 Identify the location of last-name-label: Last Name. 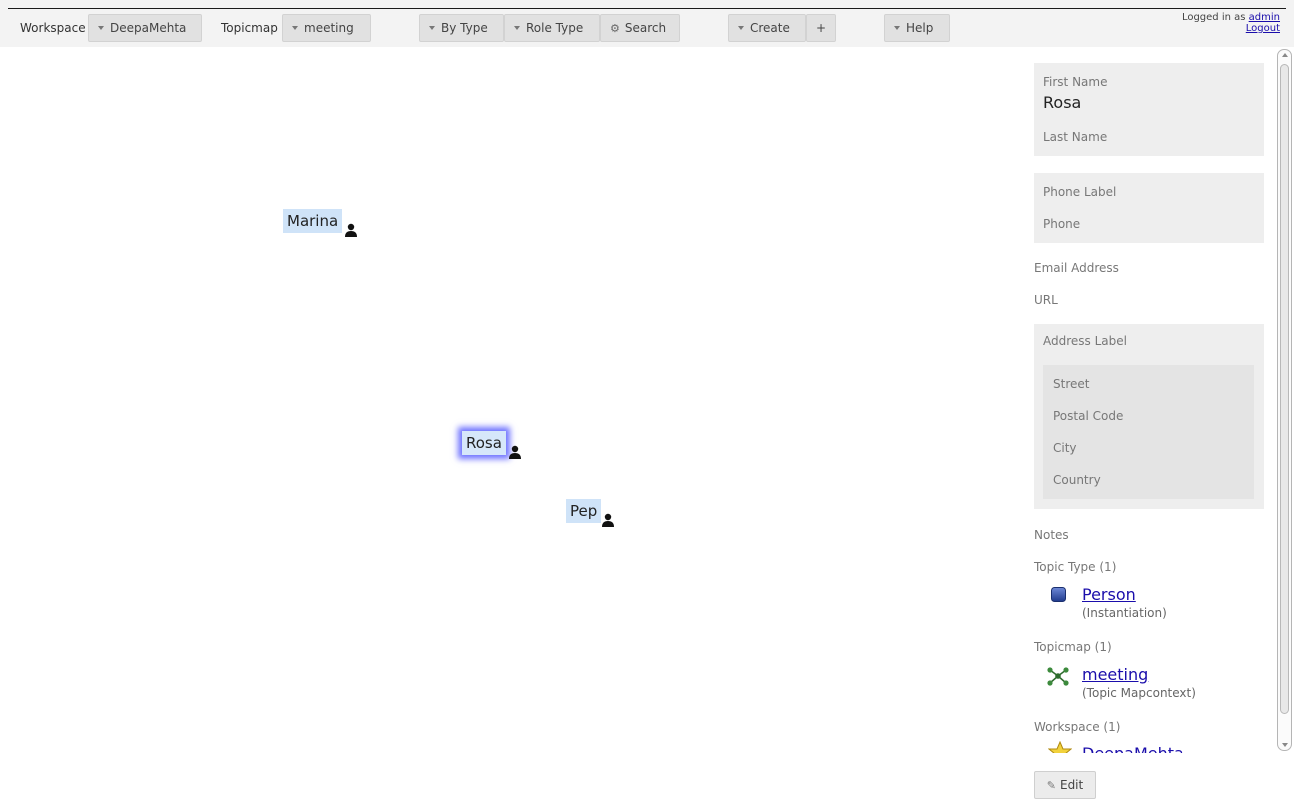
(1075, 137).